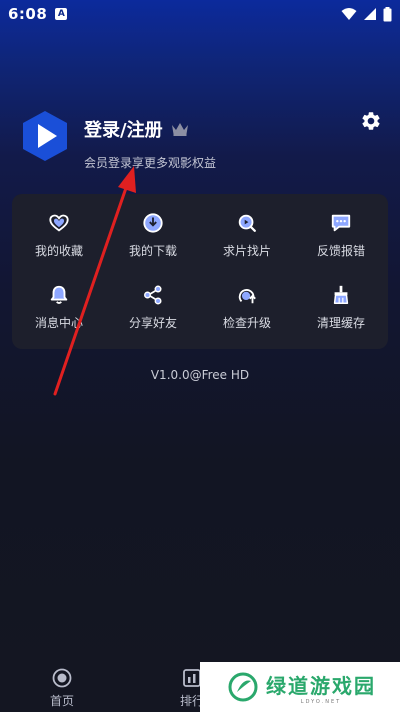 Image resolution: width=400 pixels, height=712 pixels. Describe the element at coordinates (58, 322) in the screenshot. I see `menu-label: 消息中心` at that location.